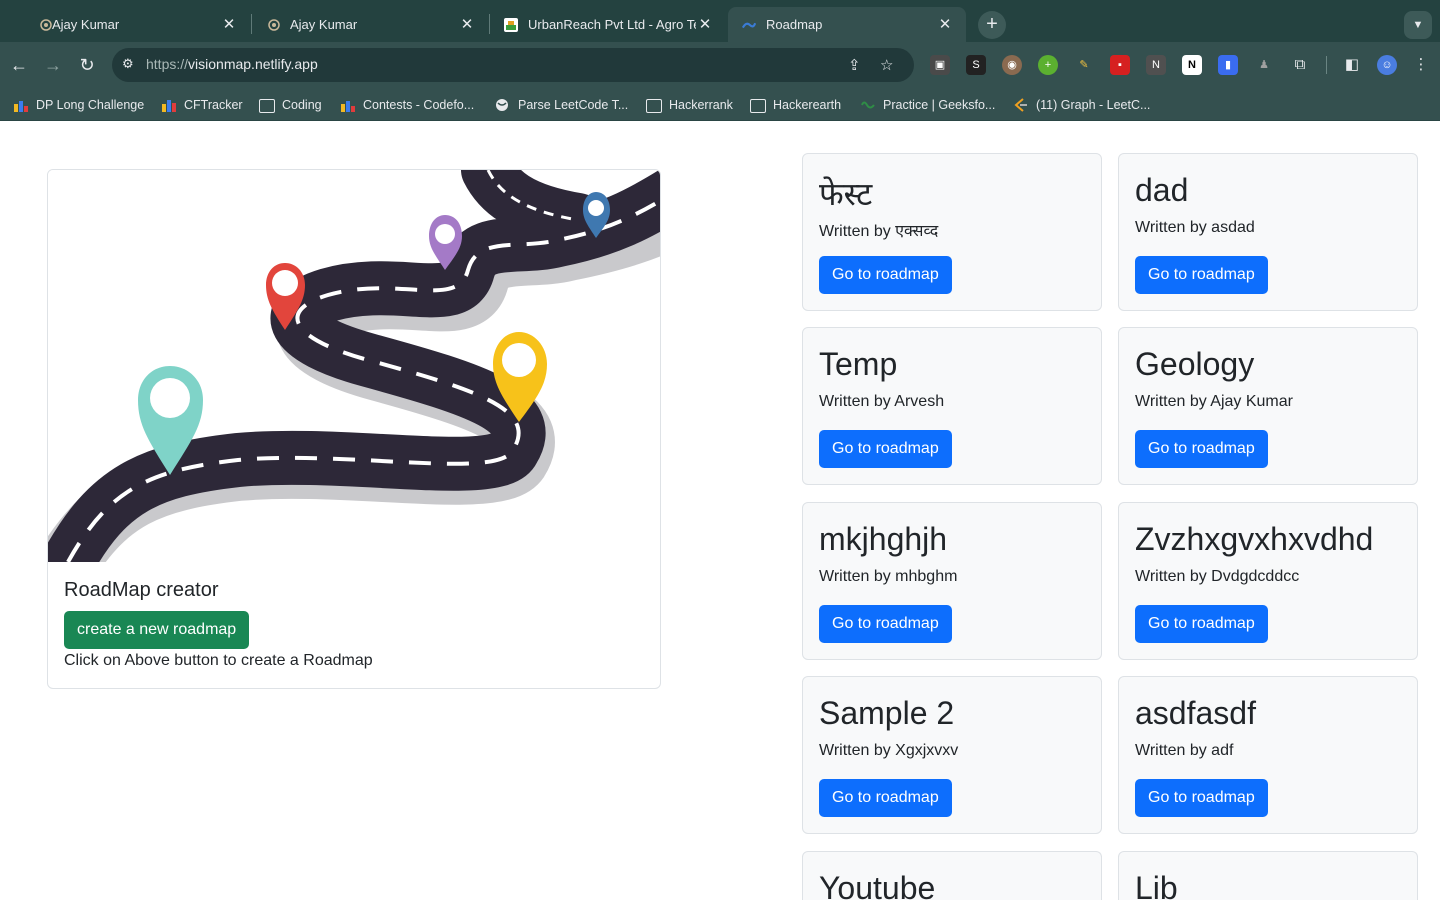  What do you see at coordinates (952, 232) in the screenshot?
I see `roadmap-card: फेस्ट Written by एक्सव्द Go to roadmap` at bounding box center [952, 232].